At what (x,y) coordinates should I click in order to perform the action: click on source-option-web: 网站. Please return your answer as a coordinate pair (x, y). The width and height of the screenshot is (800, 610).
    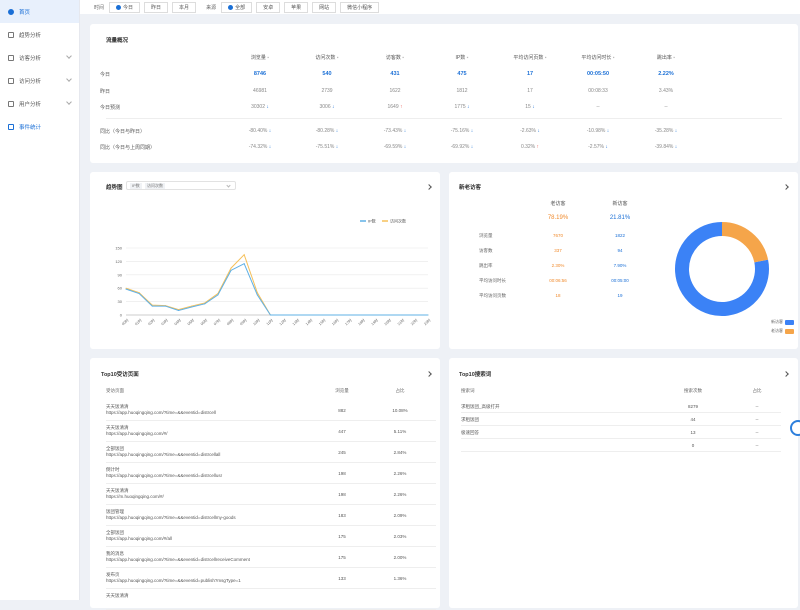
    Looking at the image, I should click on (324, 7).